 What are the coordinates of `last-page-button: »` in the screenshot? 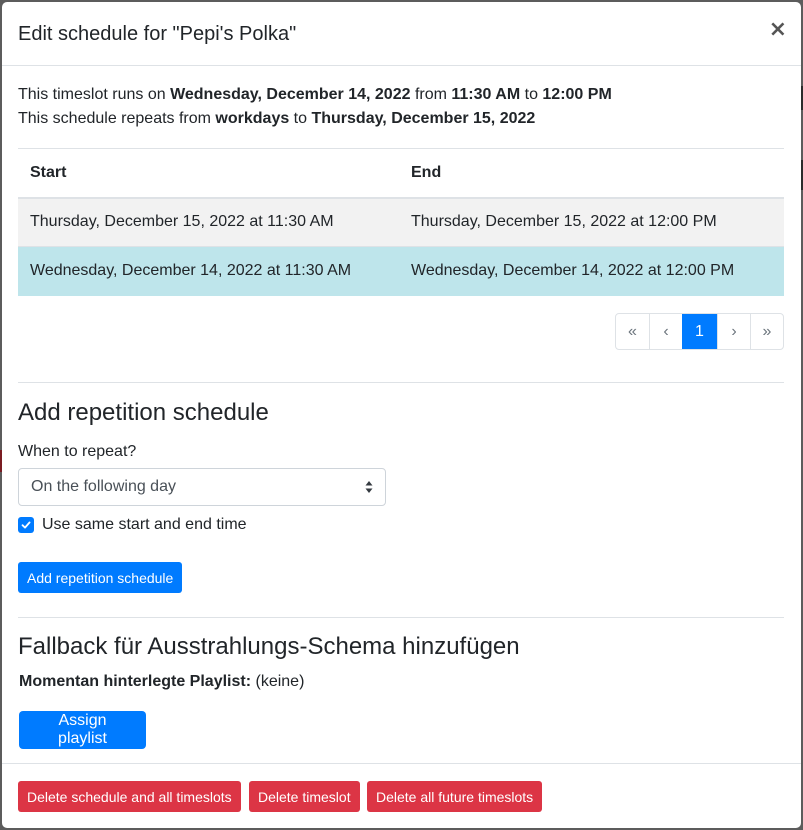 It's located at (766, 331).